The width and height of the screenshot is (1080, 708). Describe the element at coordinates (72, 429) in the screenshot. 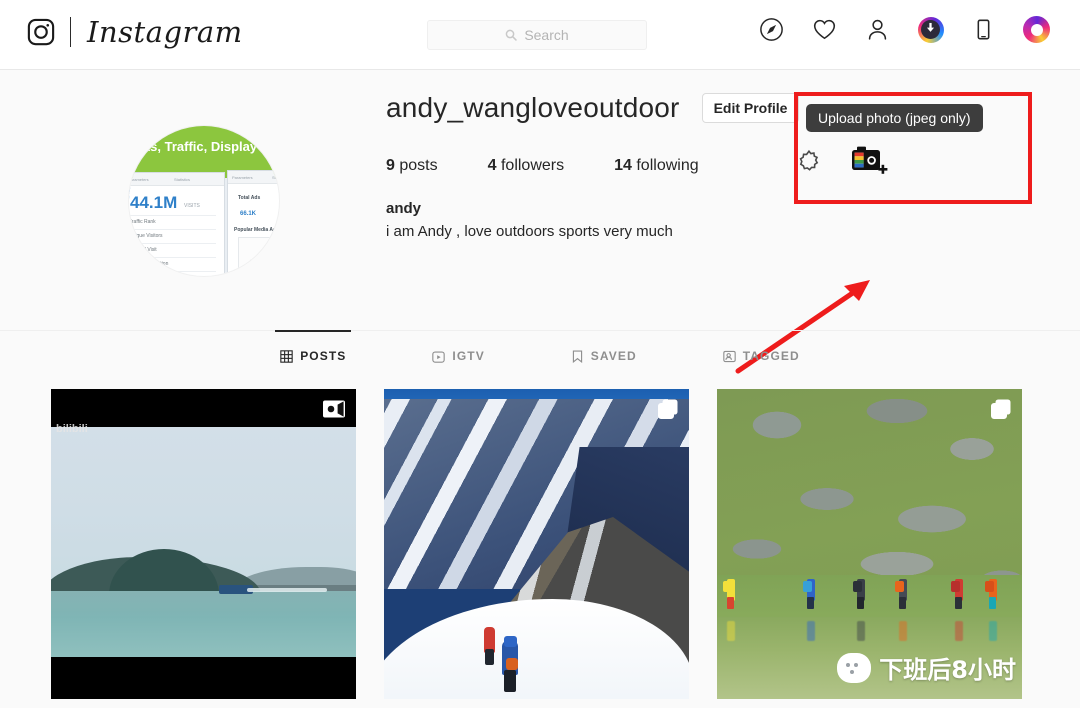

I see `post-1-watermark: bilibili` at that location.